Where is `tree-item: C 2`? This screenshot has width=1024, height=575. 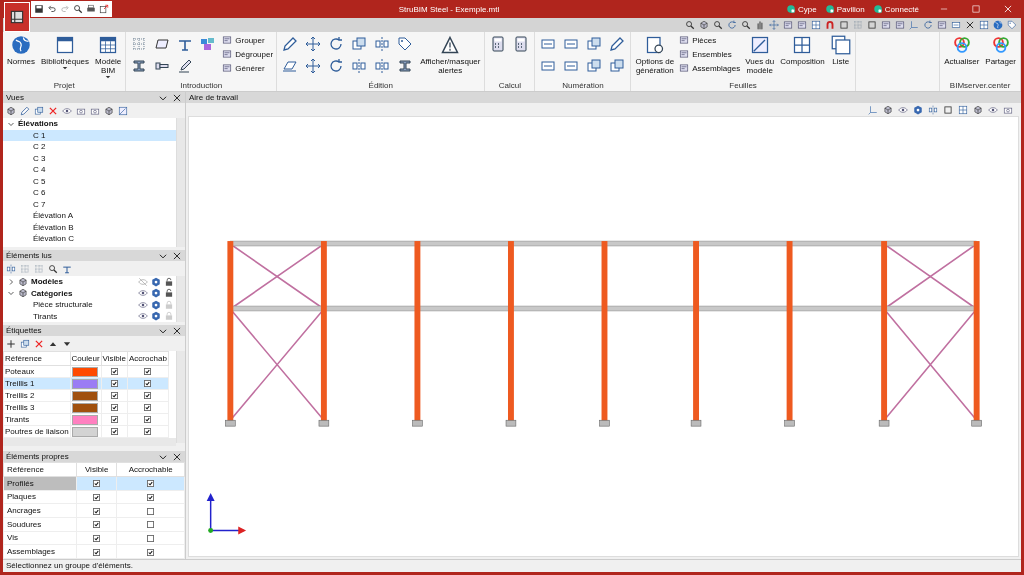 tree-item: C 2 is located at coordinates (89, 147).